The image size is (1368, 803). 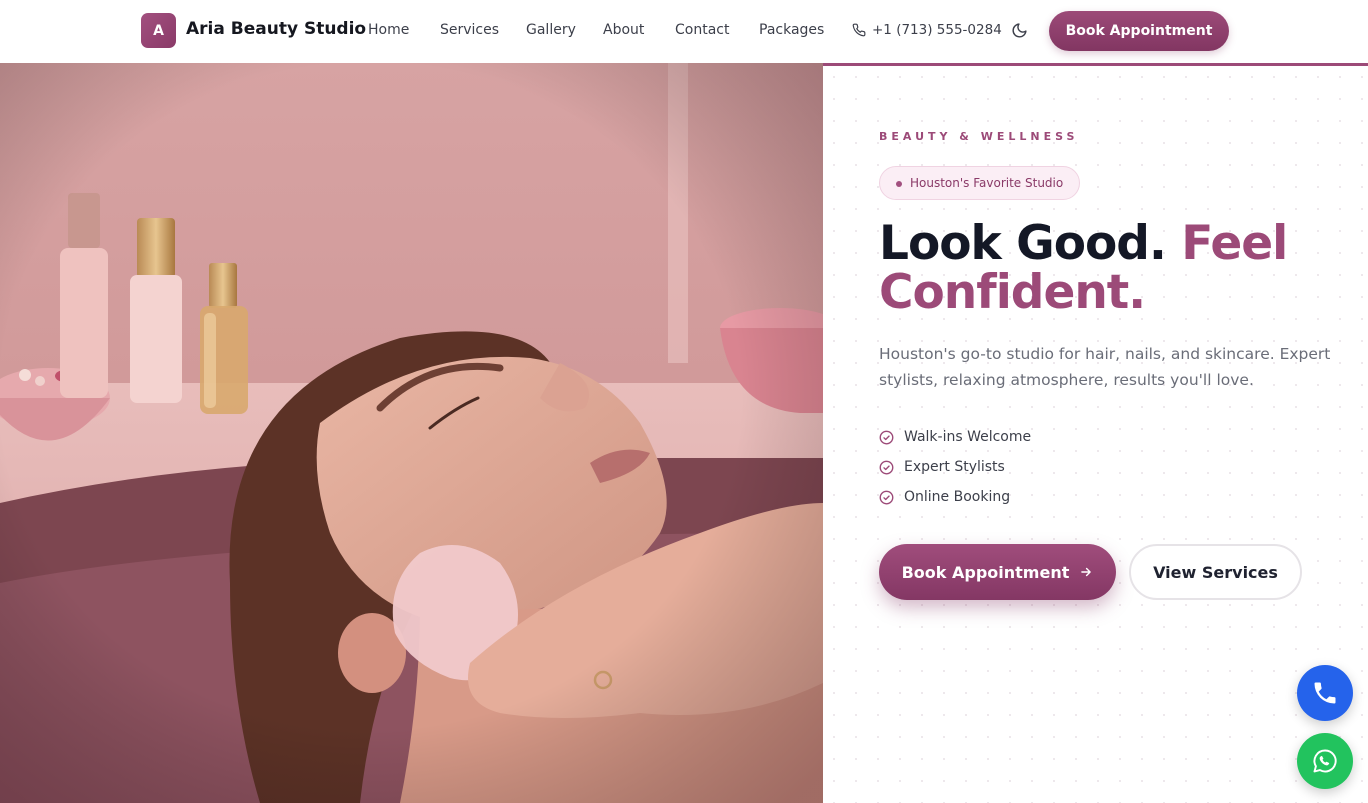 What do you see at coordinates (276, 29) in the screenshot?
I see `brand-name: Aria Beauty Studio` at bounding box center [276, 29].